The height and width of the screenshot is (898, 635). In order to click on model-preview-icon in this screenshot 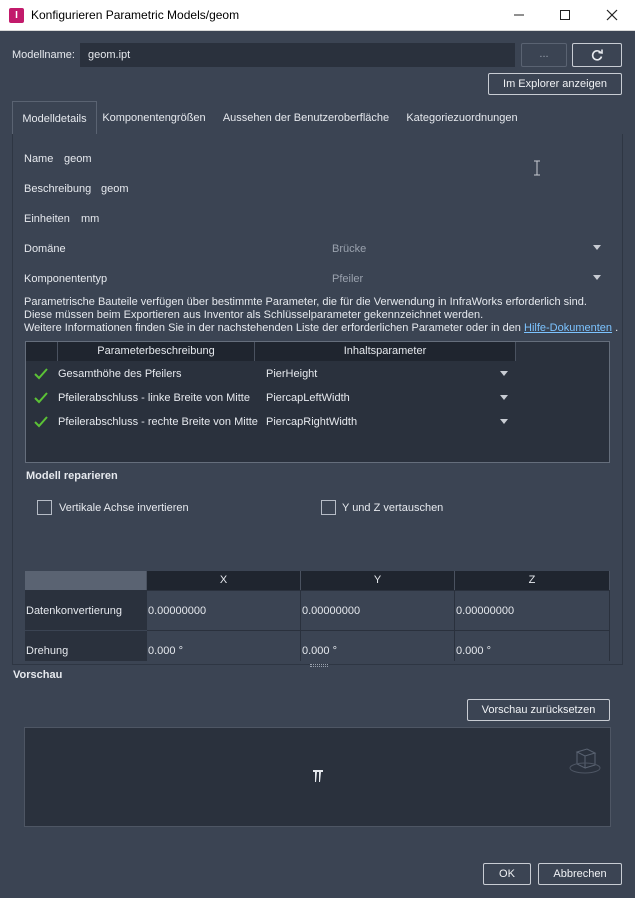, I will do `click(318, 776)`.